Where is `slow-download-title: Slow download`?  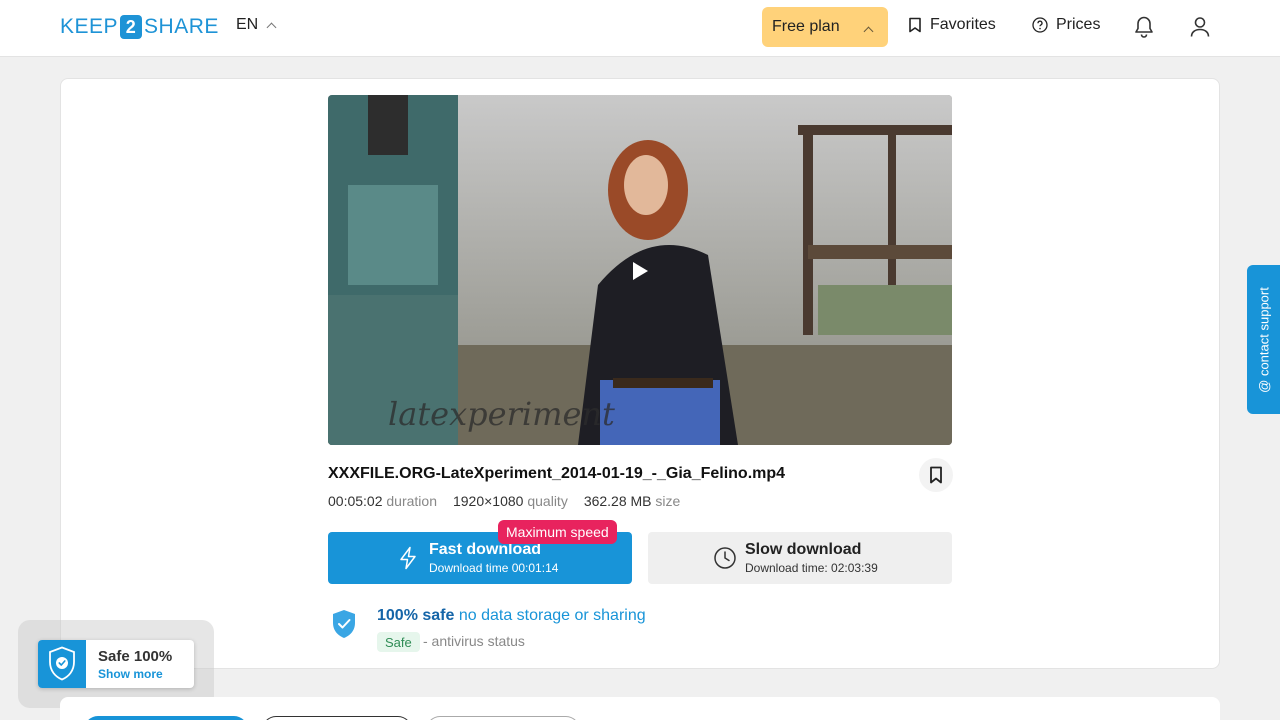
slow-download-title: Slow download is located at coordinates (803, 549).